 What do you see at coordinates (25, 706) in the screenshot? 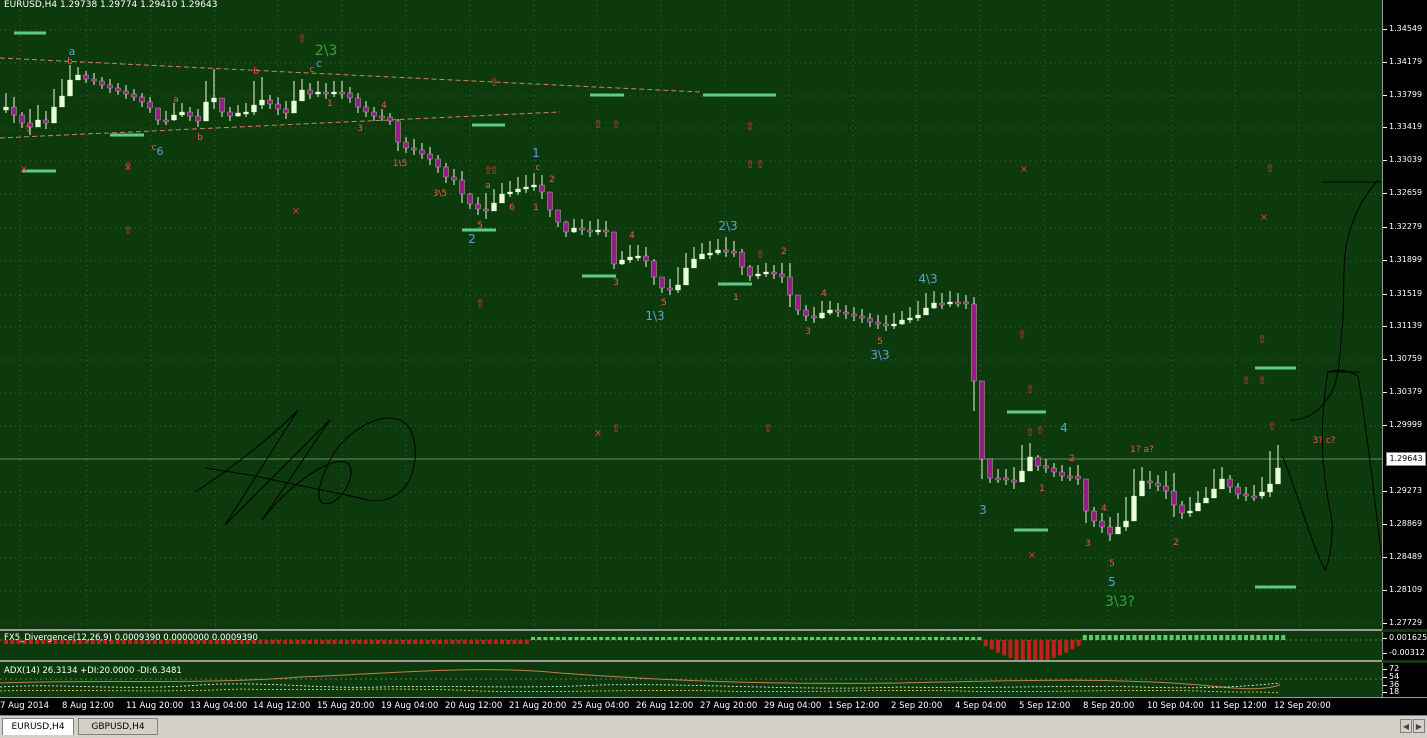
I see `time-axis-label: 7 Aug 2014` at bounding box center [25, 706].